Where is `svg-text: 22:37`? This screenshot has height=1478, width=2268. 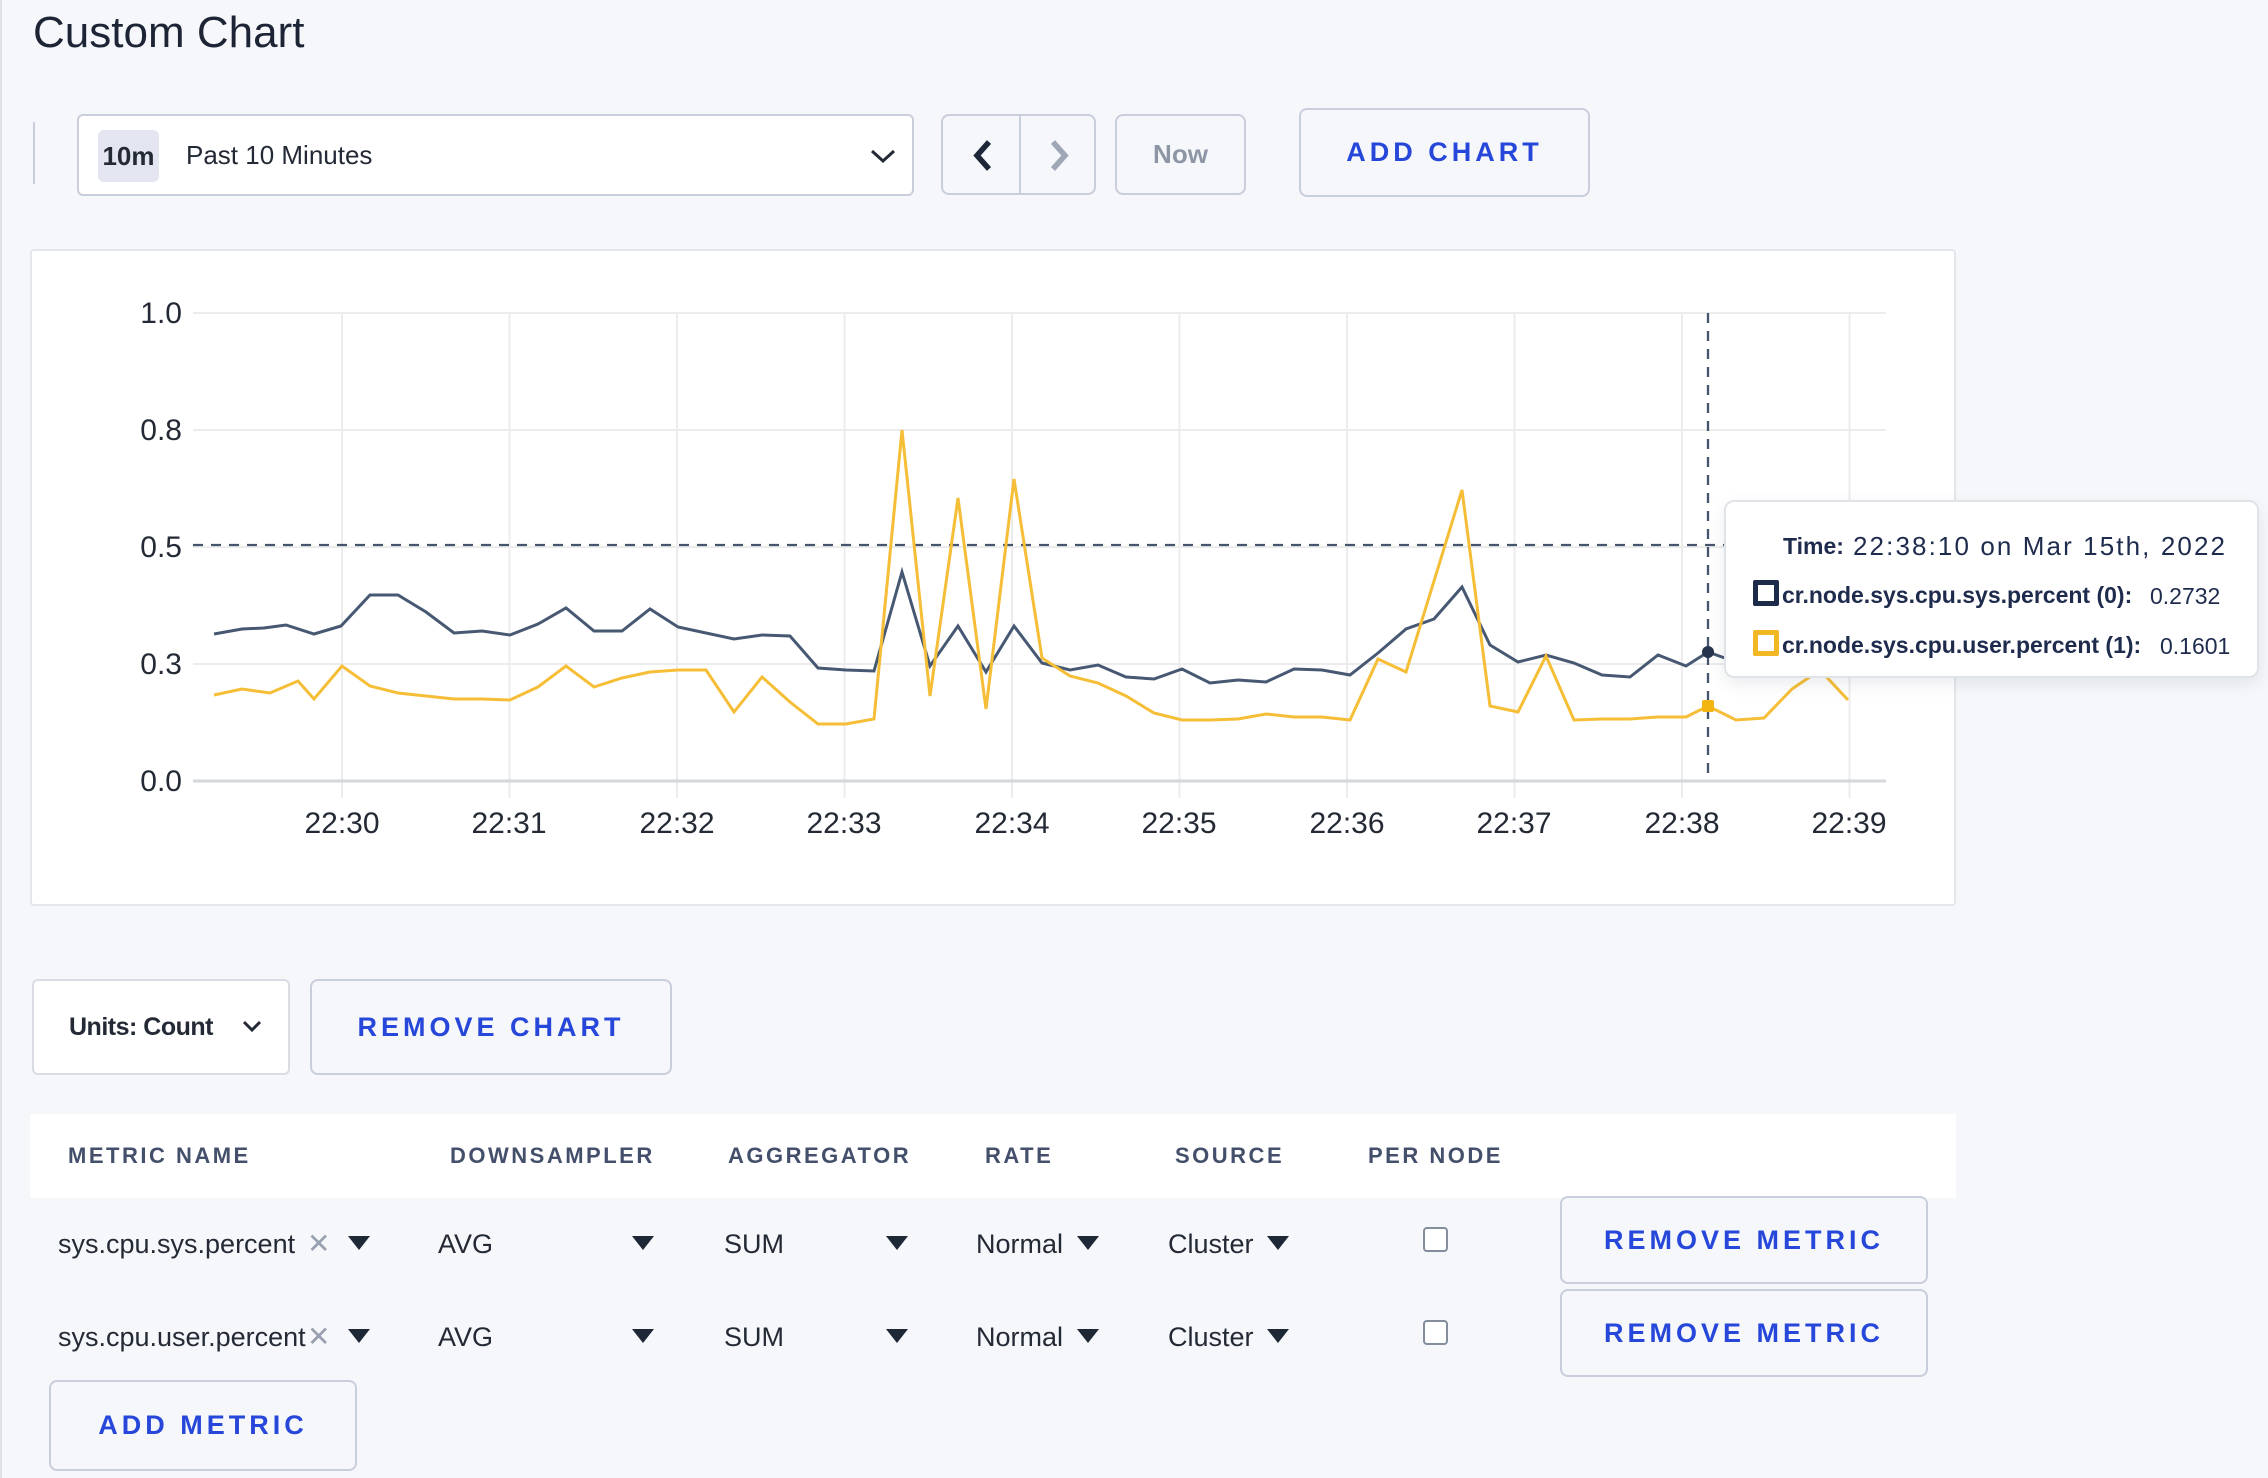 svg-text: 22:37 is located at coordinates (1513, 823).